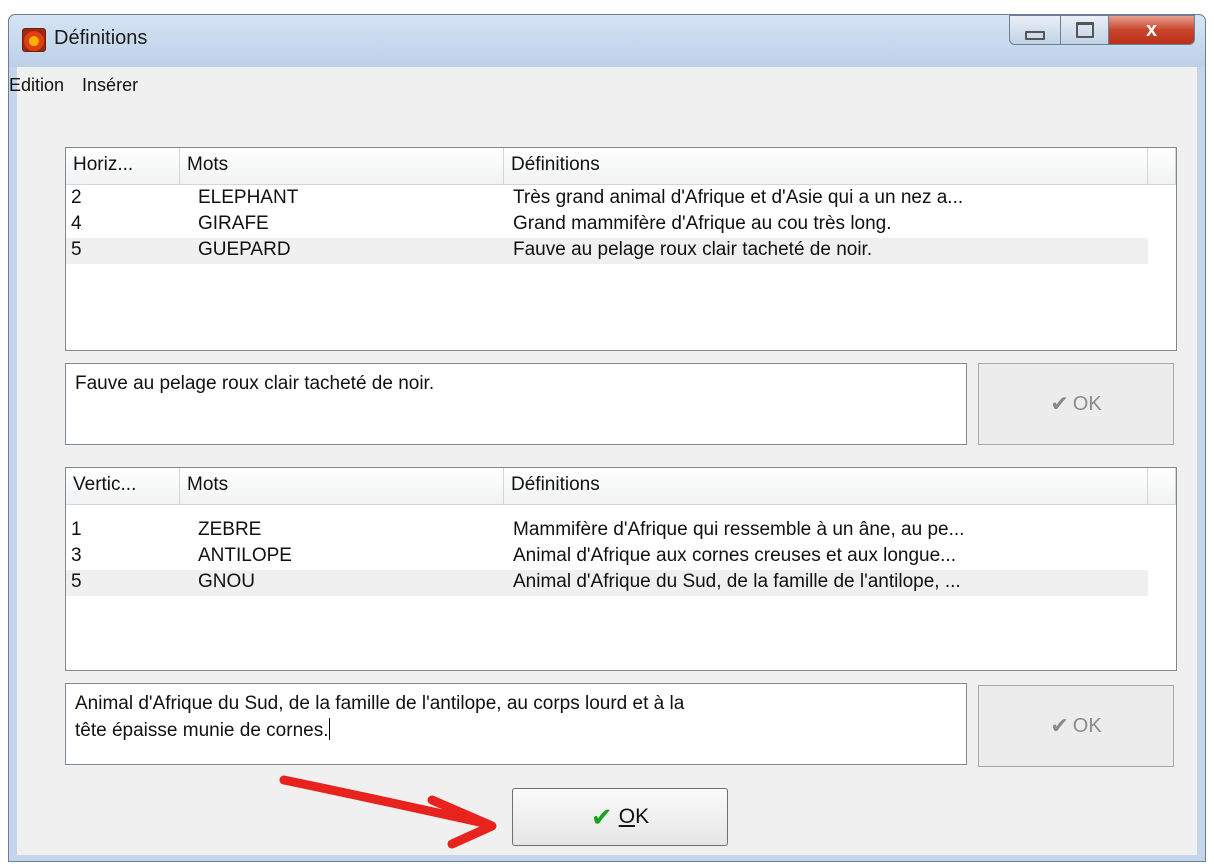 The image size is (1214, 868). Describe the element at coordinates (1035, 35) in the screenshot. I see `minimize-icon` at that location.